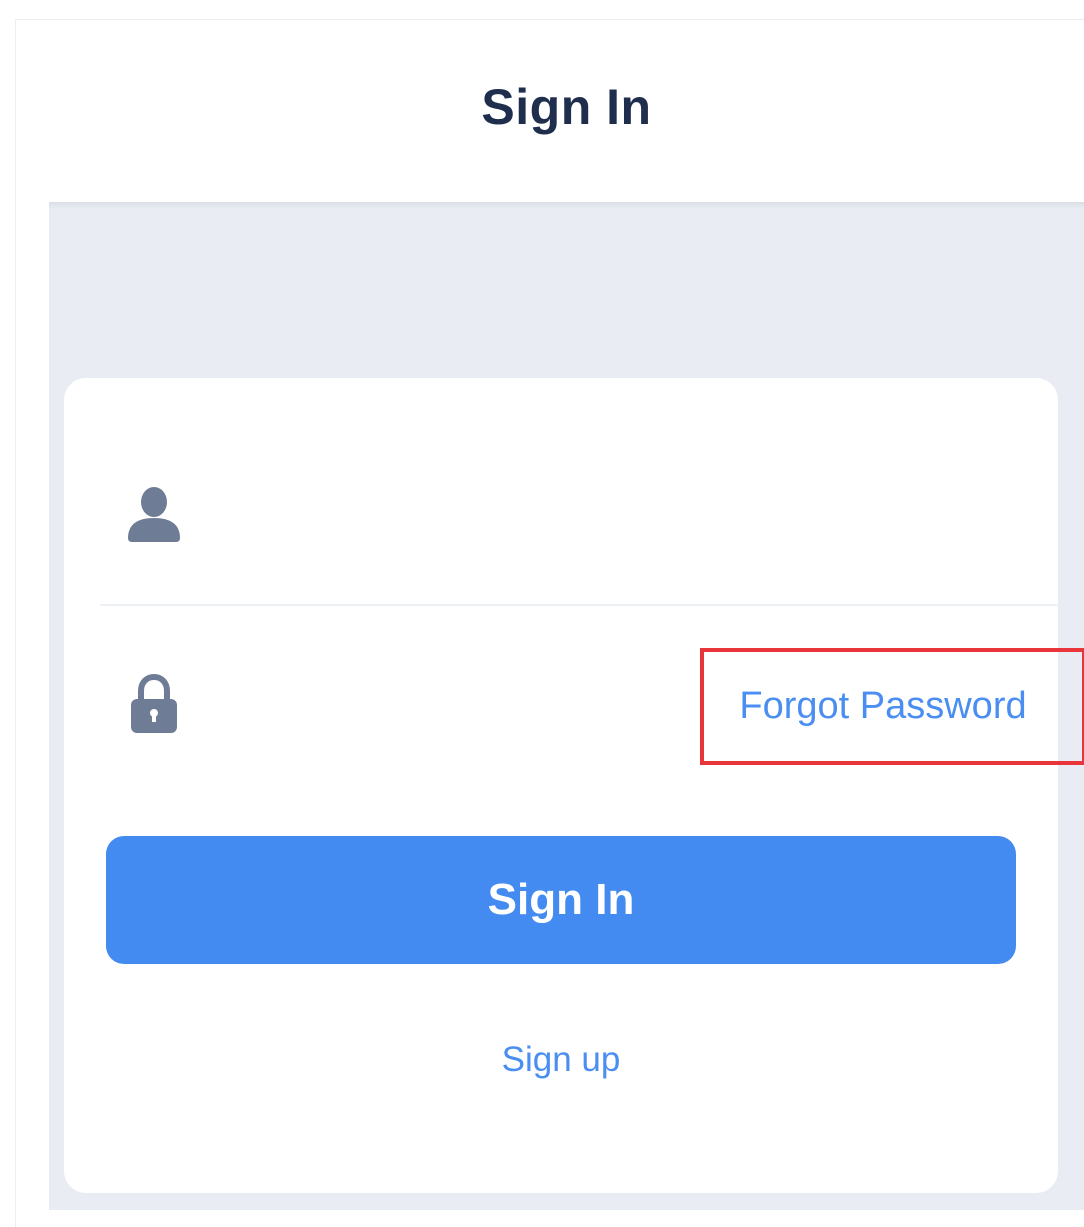 The image size is (1084, 1227). Describe the element at coordinates (561, 900) in the screenshot. I see `sign-in-button: Sign In` at that location.